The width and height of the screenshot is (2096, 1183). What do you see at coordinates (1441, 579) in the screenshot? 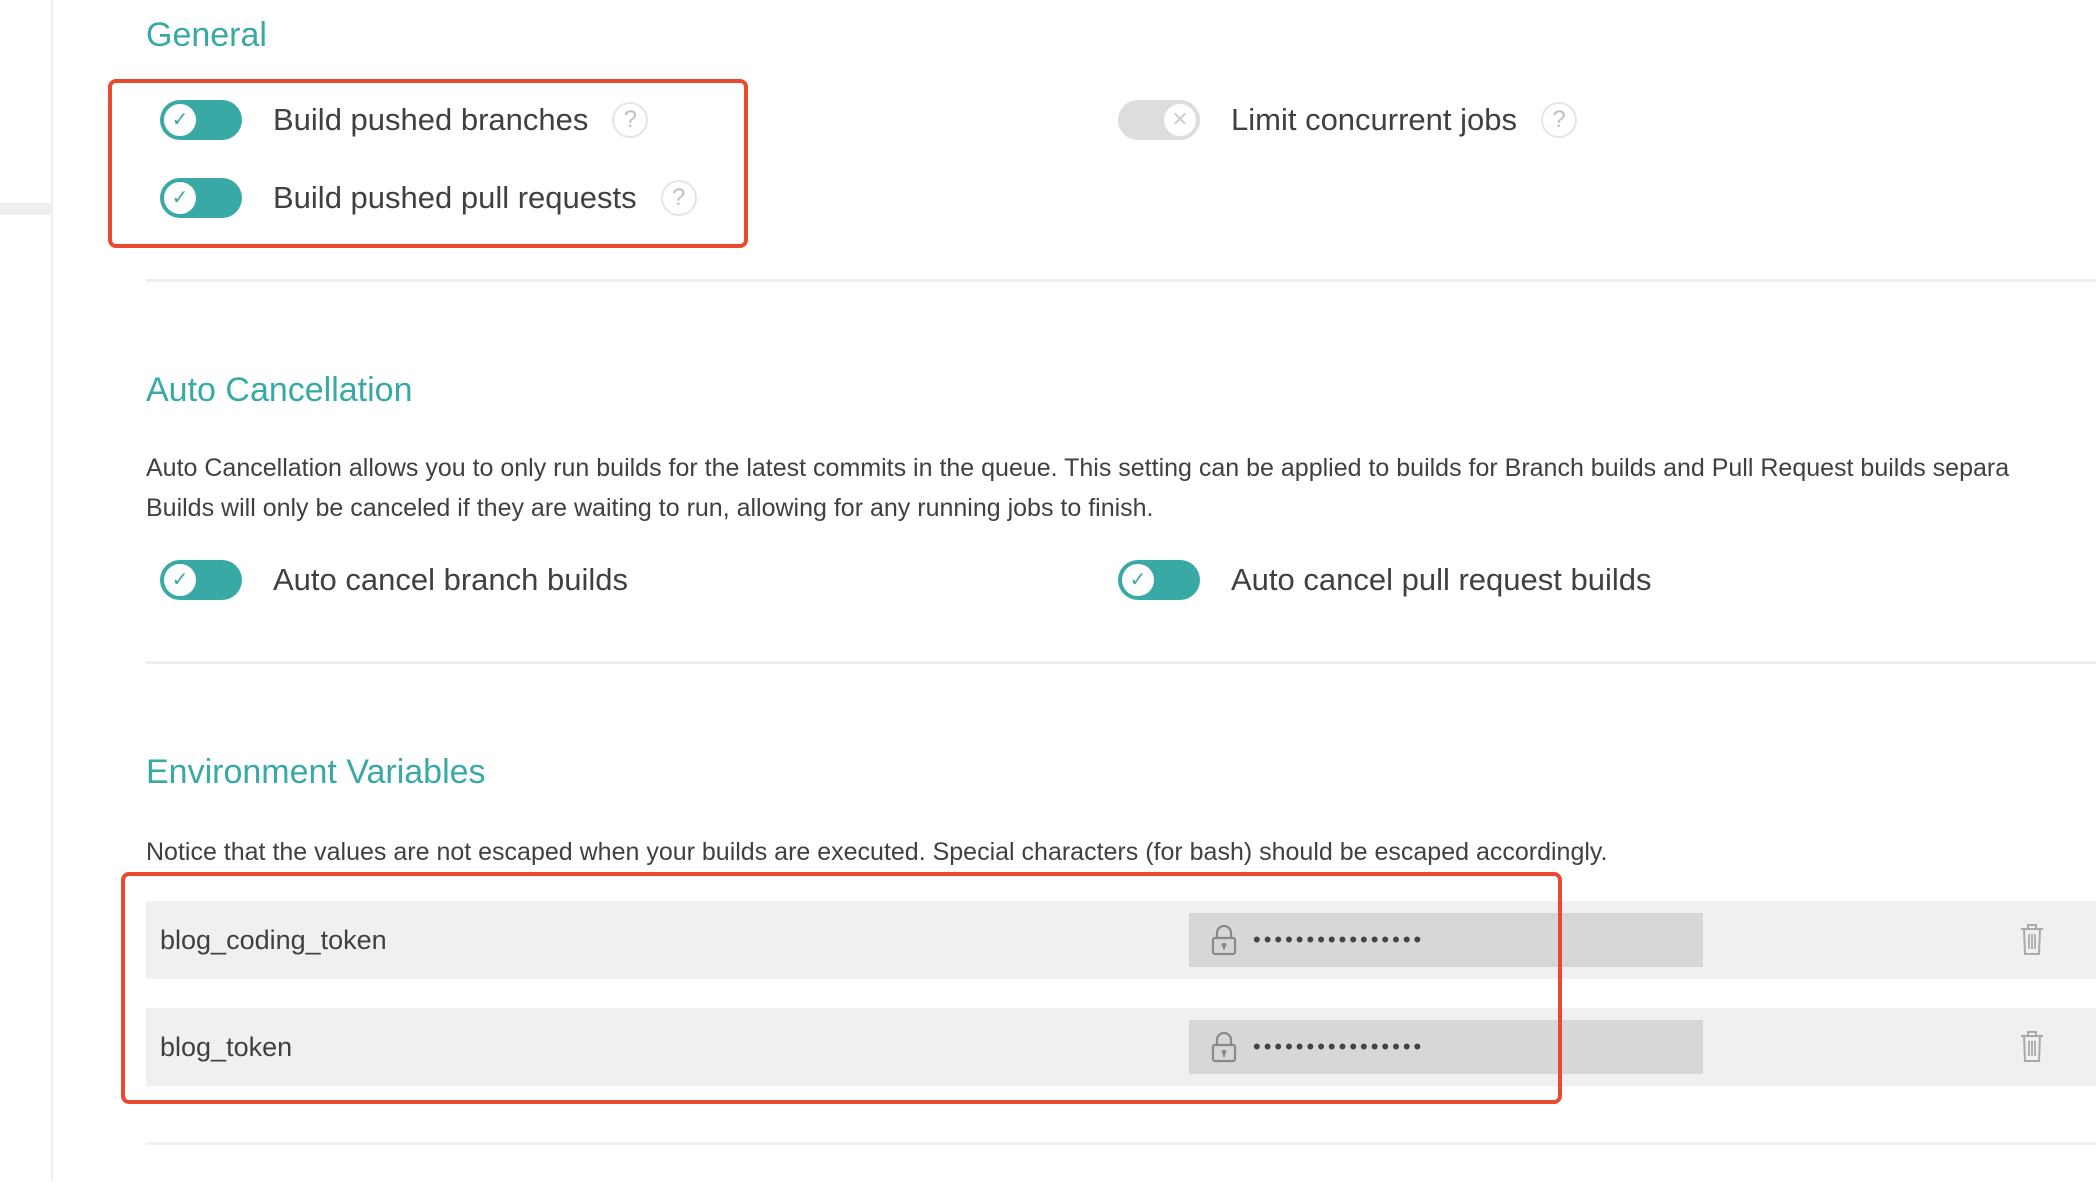
I see `auto-cancel-pull-request-builds-label: Auto cancel pull request builds` at bounding box center [1441, 579].